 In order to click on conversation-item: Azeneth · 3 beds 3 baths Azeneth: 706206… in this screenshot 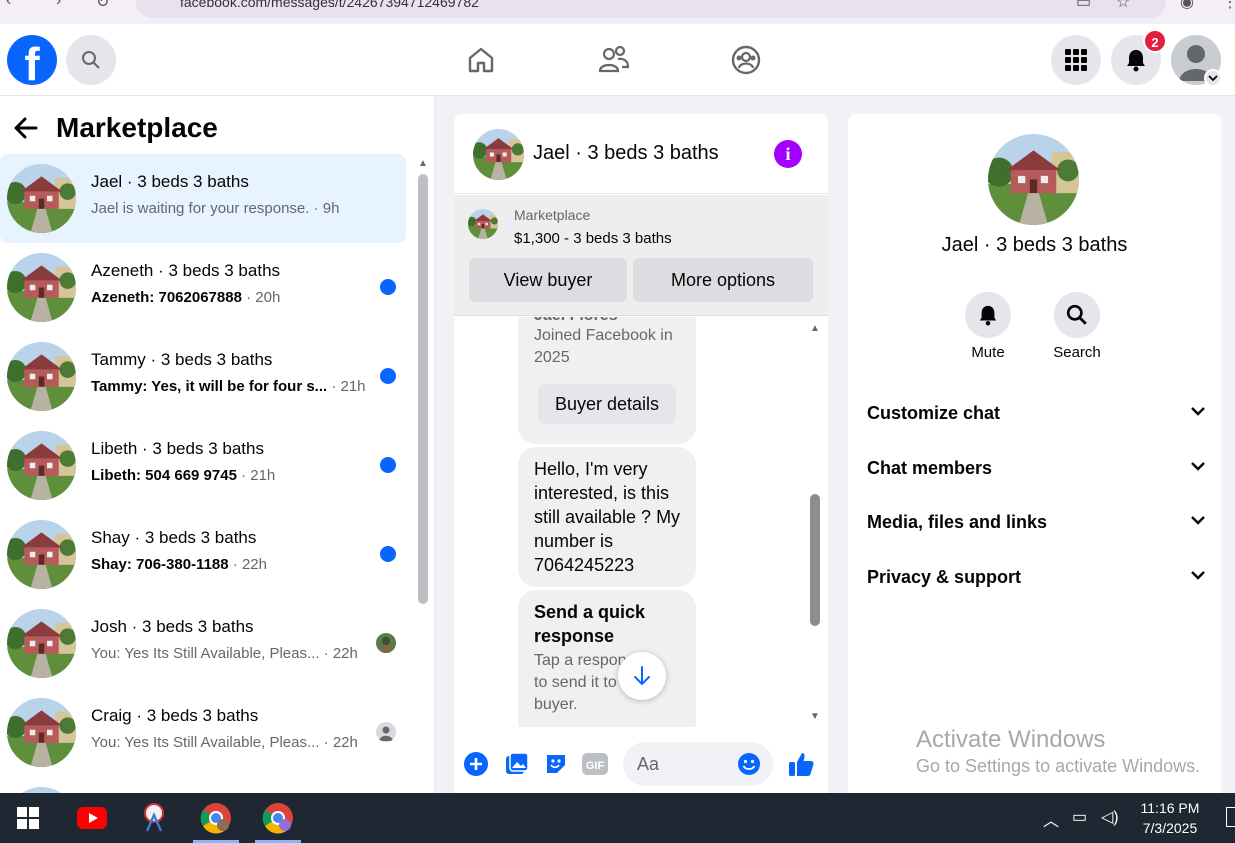, I will do `click(203, 287)`.